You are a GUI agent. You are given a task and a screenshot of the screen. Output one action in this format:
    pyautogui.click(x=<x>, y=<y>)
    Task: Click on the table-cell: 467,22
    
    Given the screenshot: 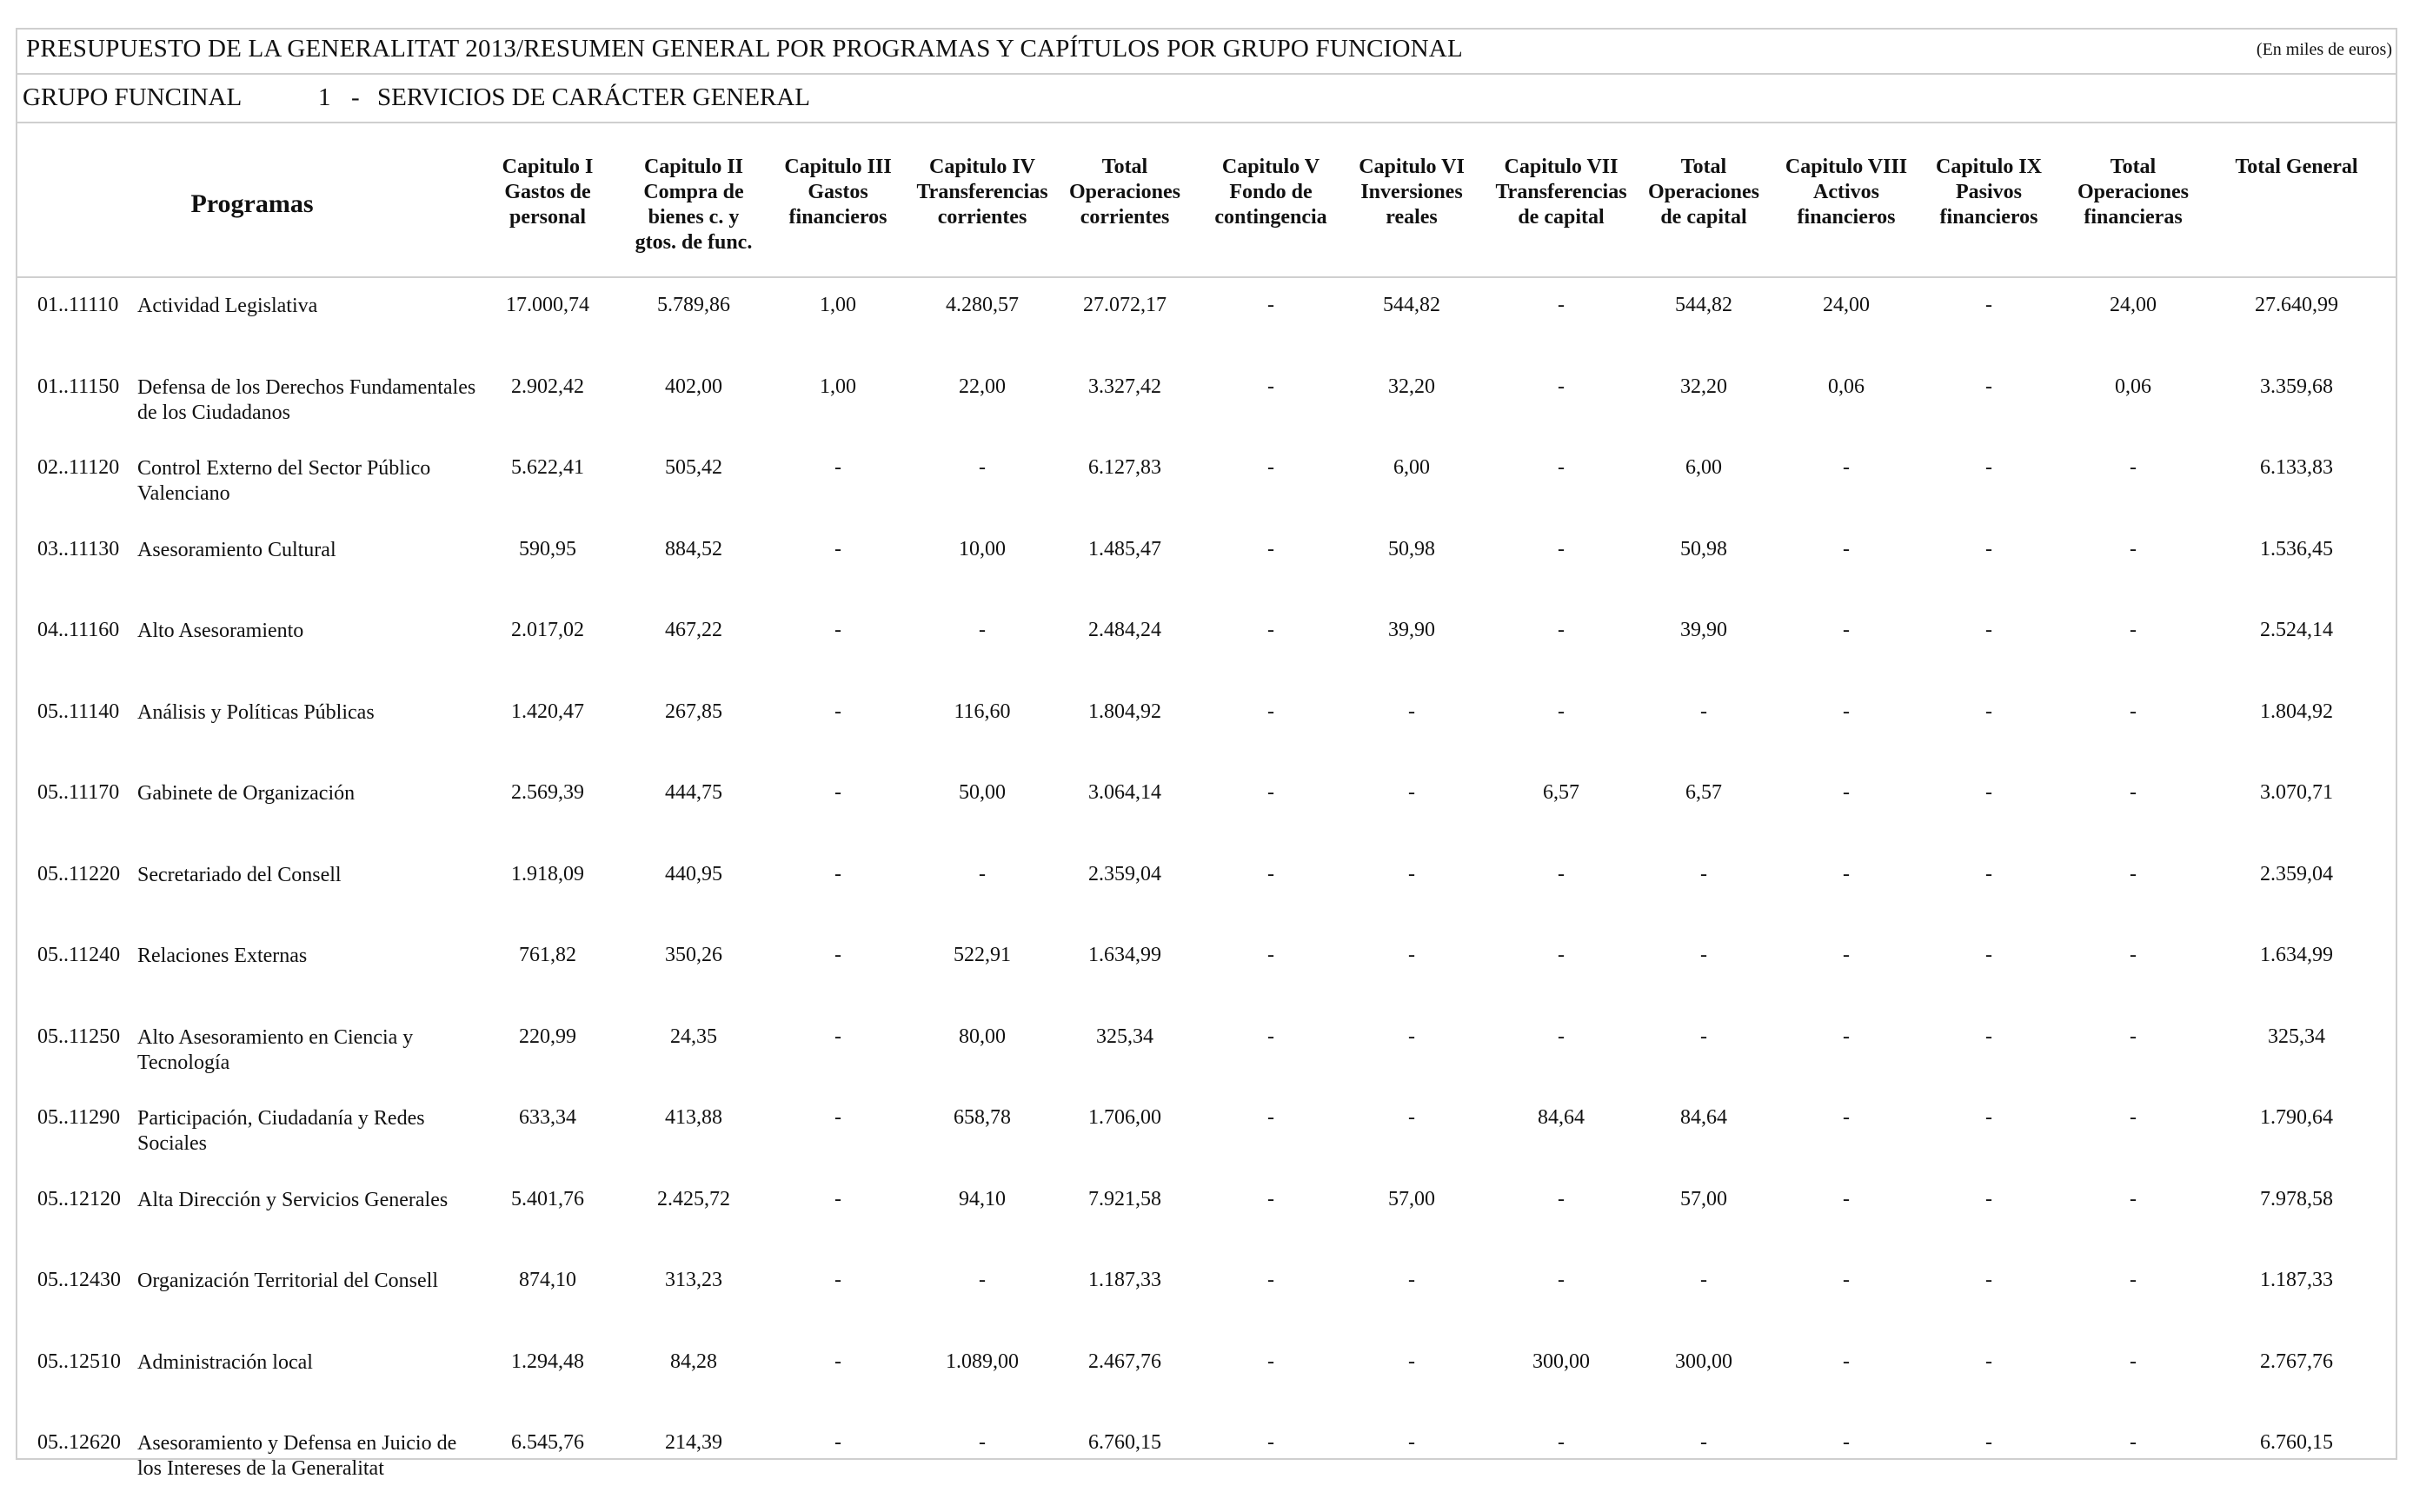 What is the action you would take?
    pyautogui.click(x=693, y=630)
    